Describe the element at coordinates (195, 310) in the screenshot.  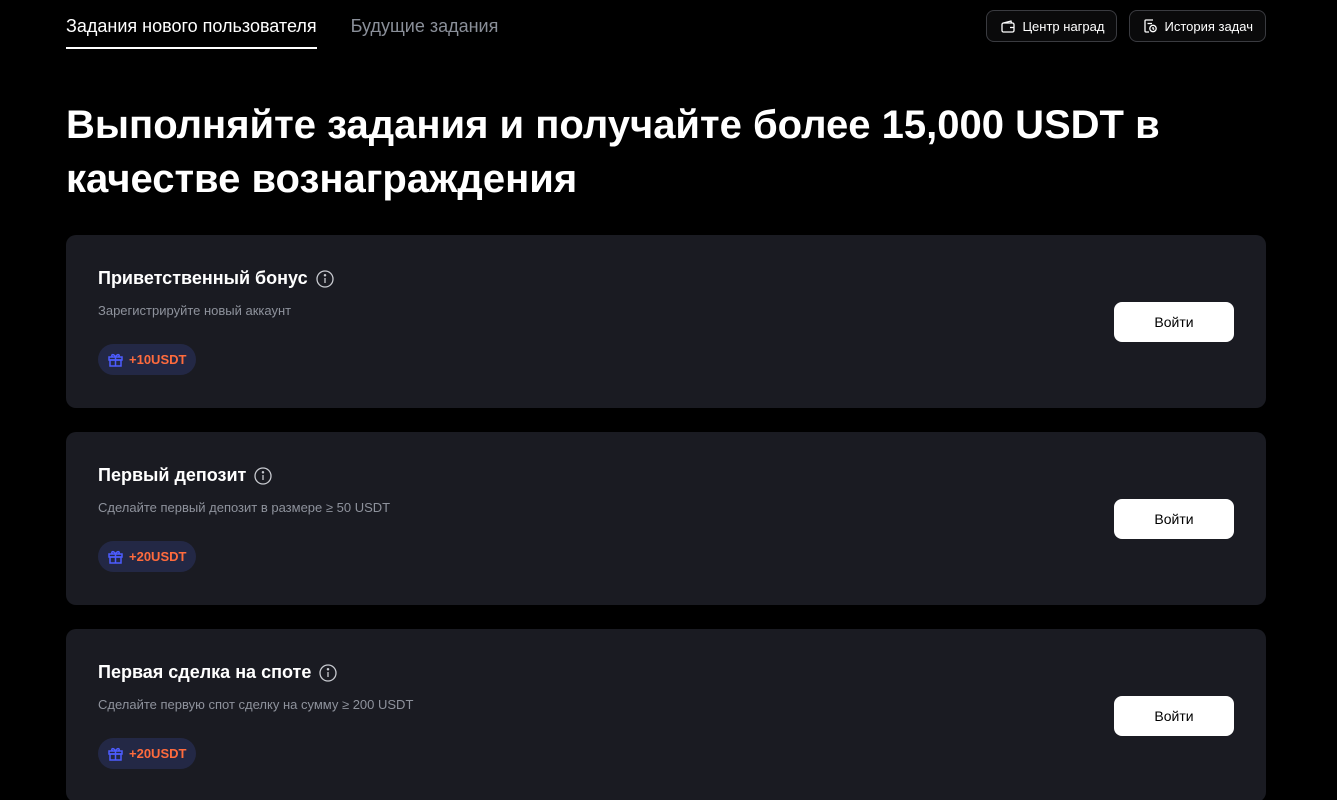
I see `task-description: Зарегистрируйте новый аккаунт` at that location.